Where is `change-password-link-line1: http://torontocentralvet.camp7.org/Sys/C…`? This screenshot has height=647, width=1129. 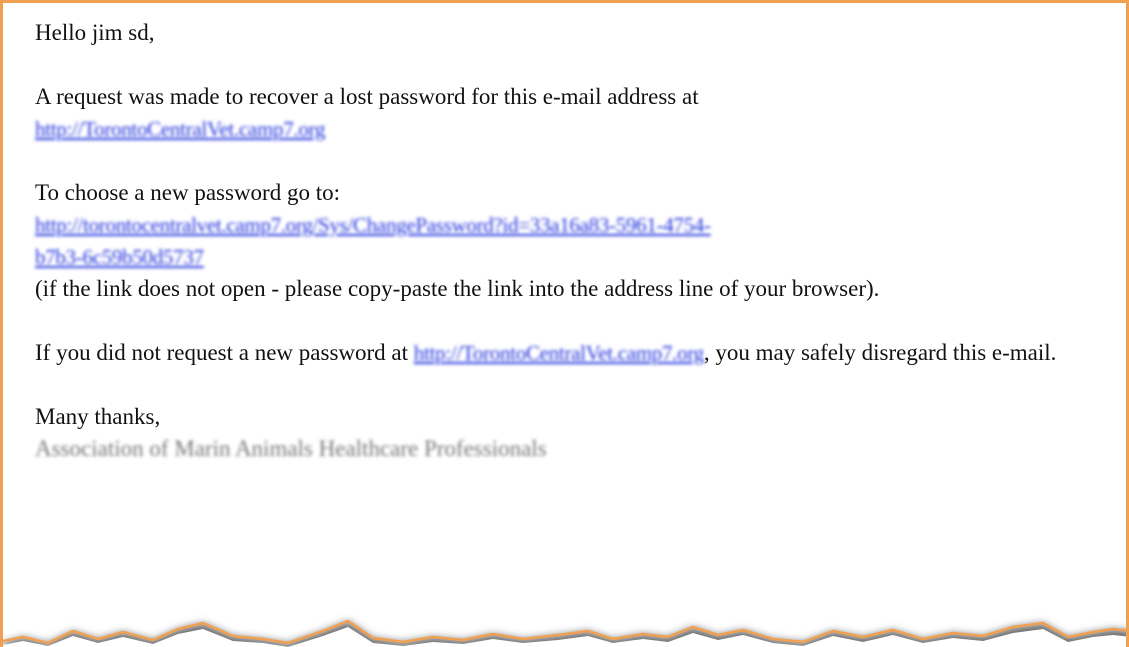
change-password-link-line1: http://torontocentralvet.camp7.org/Sys/C… is located at coordinates (373, 225).